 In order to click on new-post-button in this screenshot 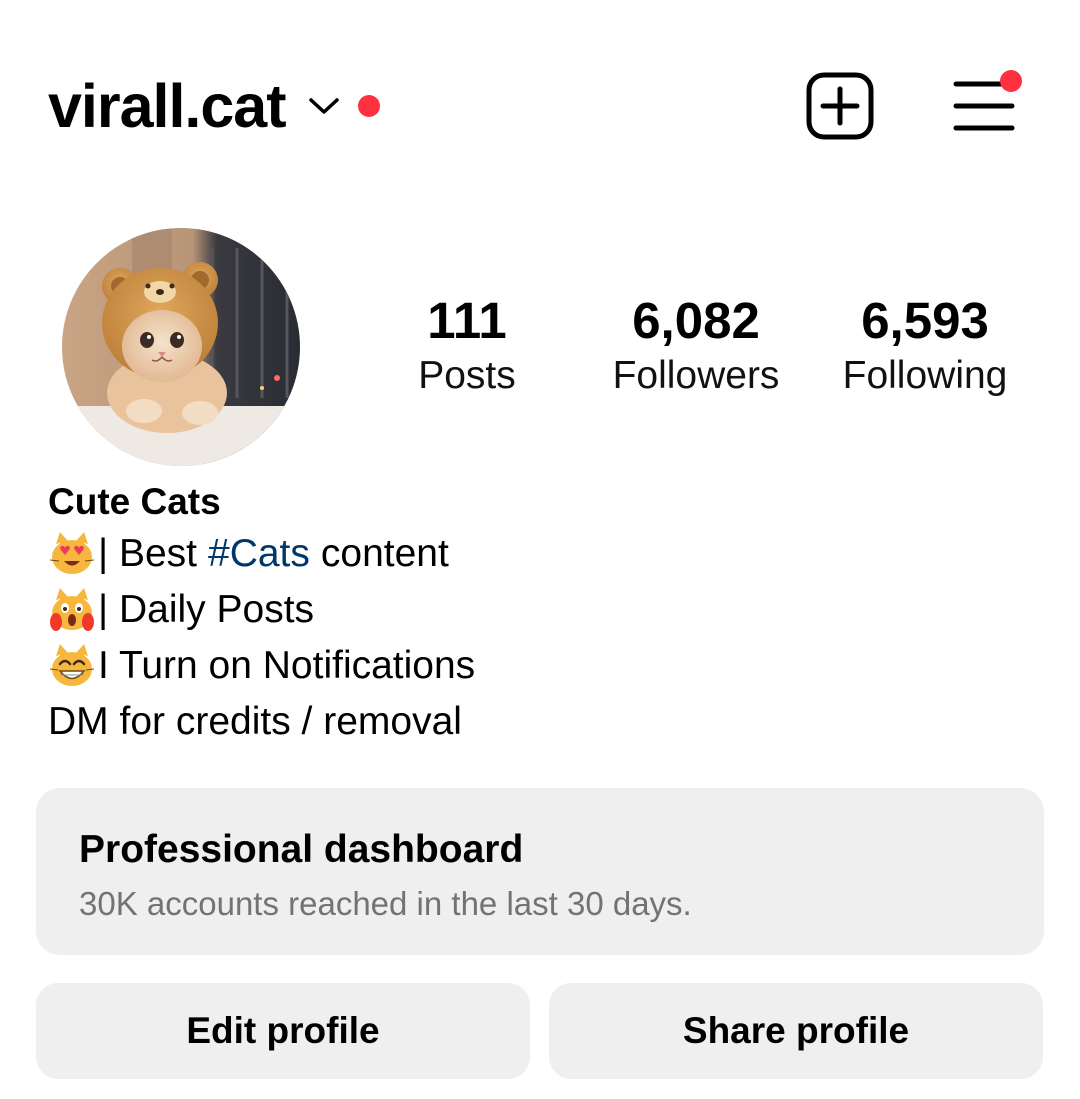, I will do `click(840, 106)`.